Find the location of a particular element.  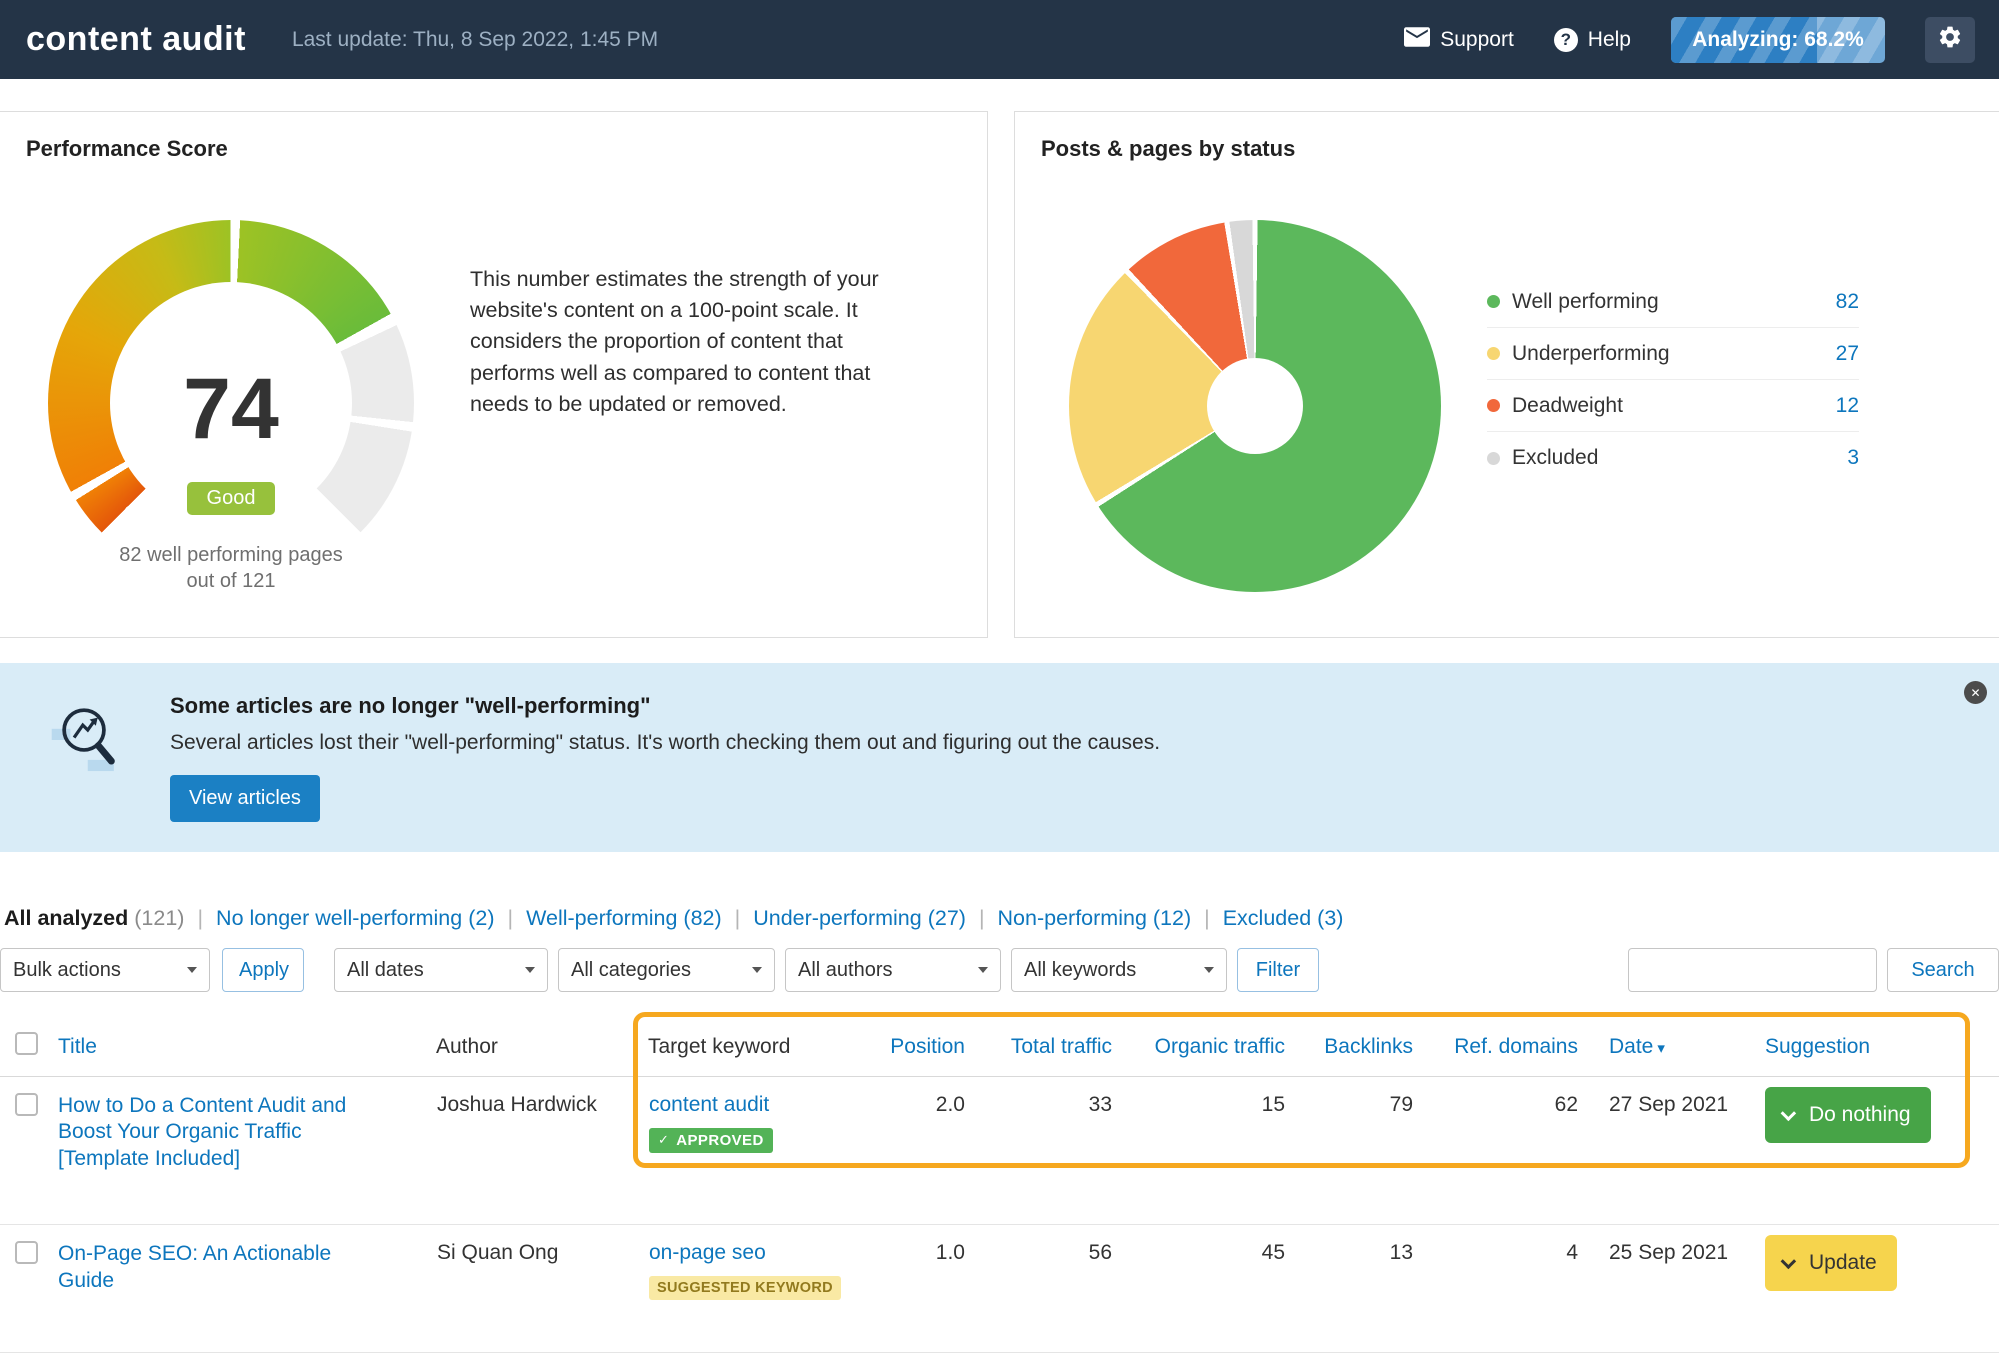

search-button: Search is located at coordinates (1943, 970).